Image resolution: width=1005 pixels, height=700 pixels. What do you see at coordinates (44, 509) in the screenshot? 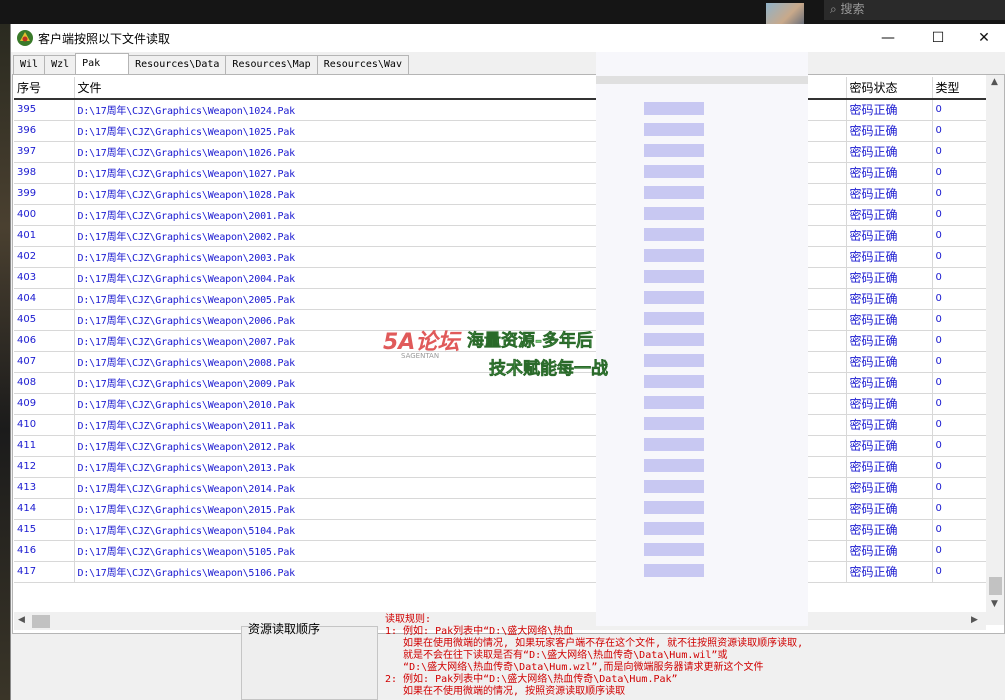
I see `row-seq: 414` at bounding box center [44, 509].